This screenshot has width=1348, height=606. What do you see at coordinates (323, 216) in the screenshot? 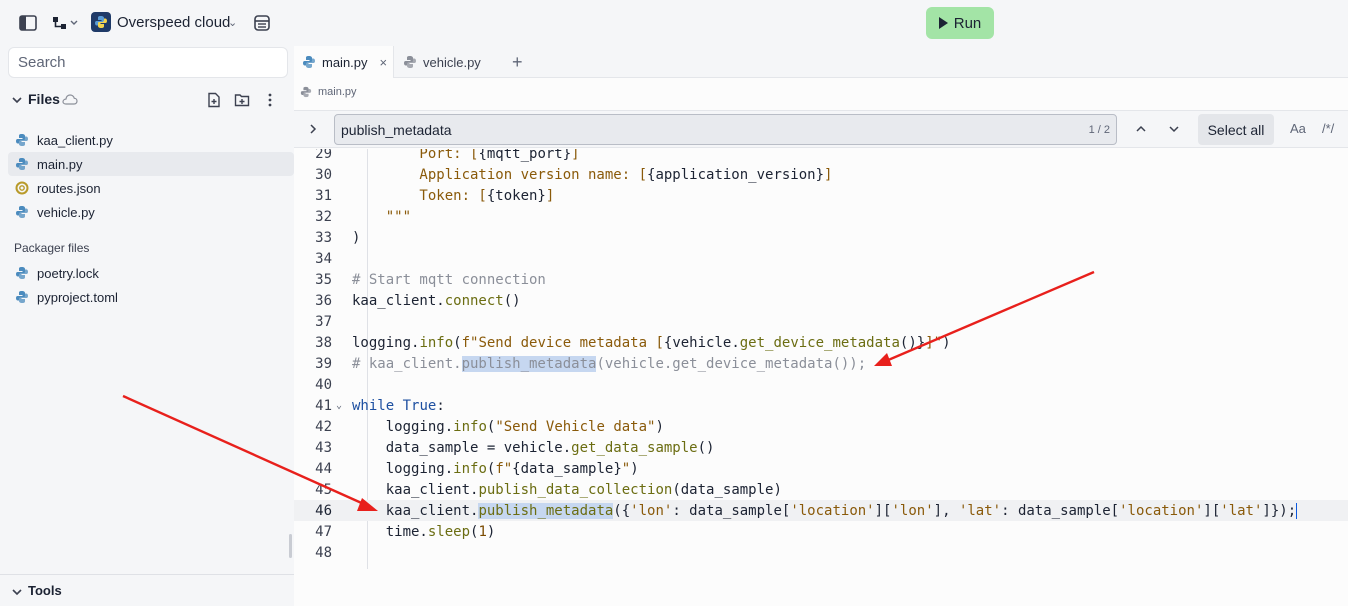
I see `line-number: 32` at bounding box center [323, 216].